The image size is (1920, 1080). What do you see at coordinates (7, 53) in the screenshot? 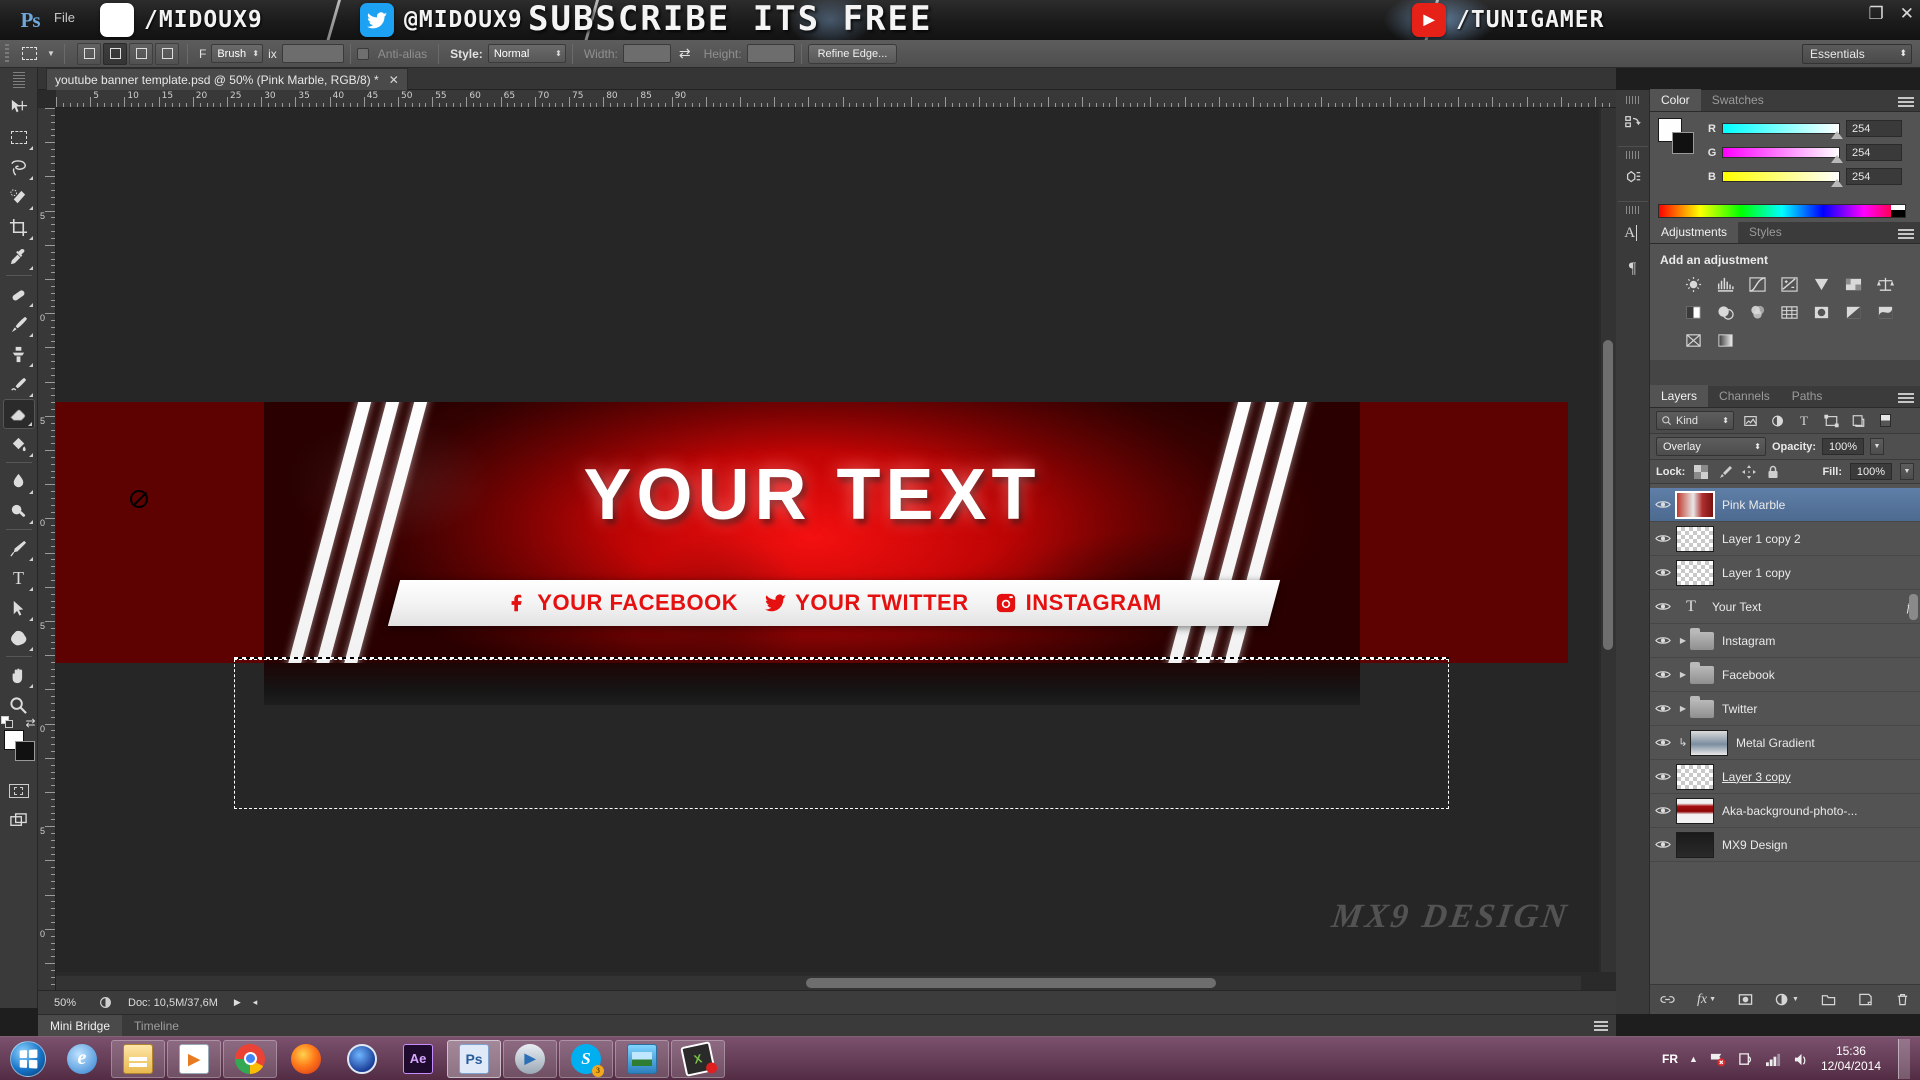
I see `options-bar-grip` at bounding box center [7, 53].